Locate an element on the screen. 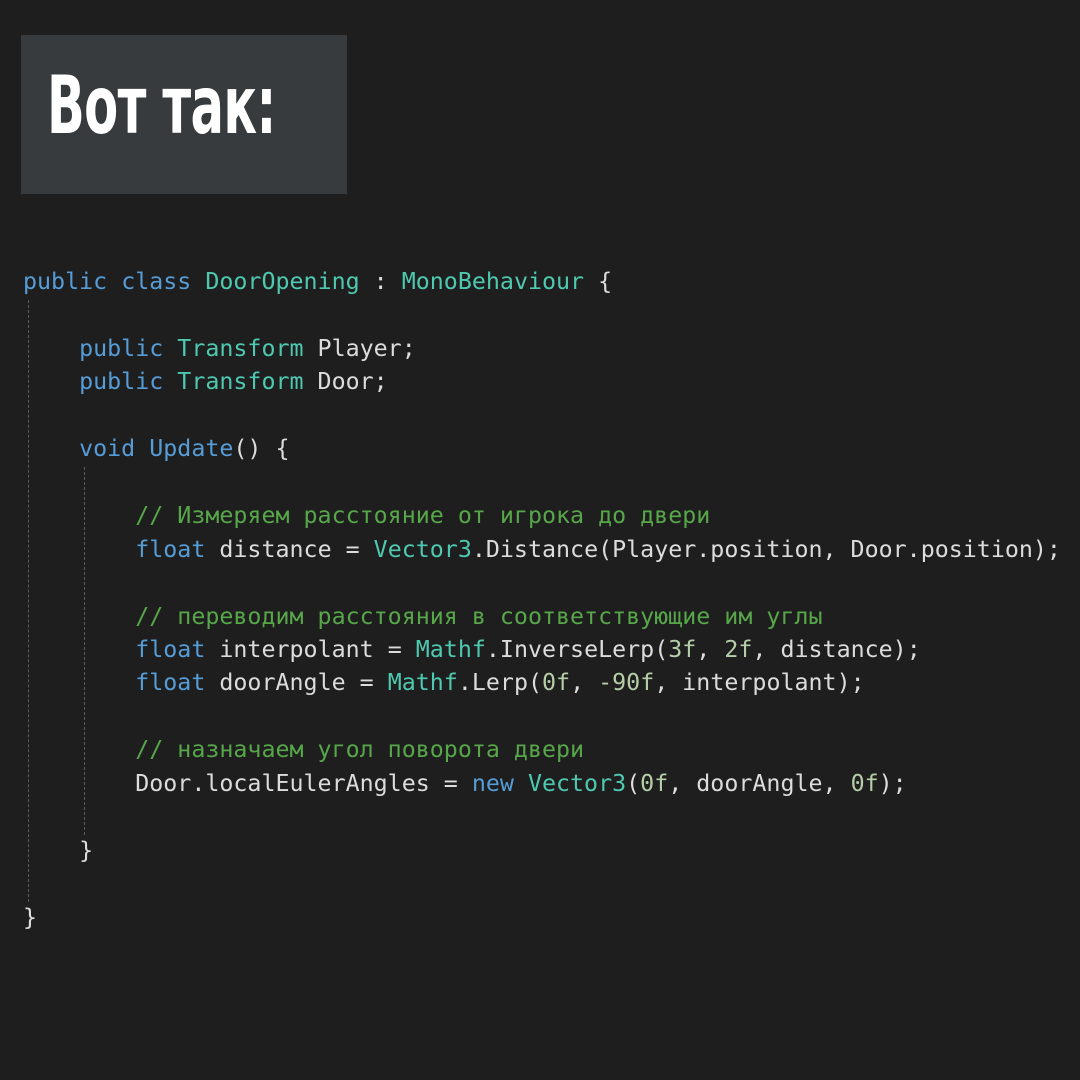  code-line: // назначаем угол поворота двери is located at coordinates (303, 750).